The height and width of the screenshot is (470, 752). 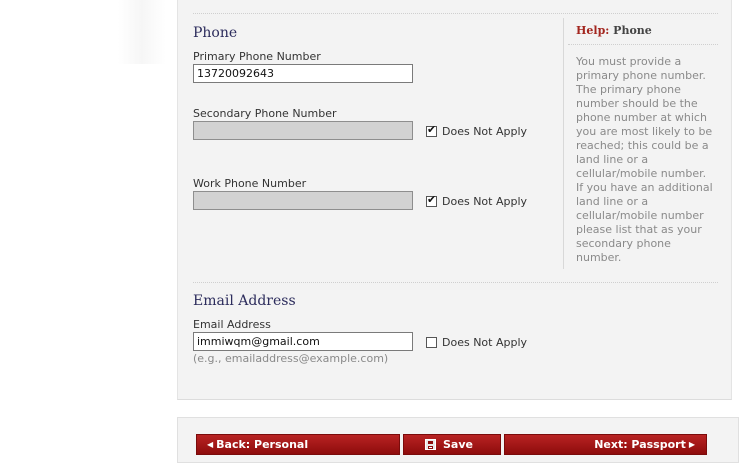 I want to click on back-button-label: Back: Personal, so click(x=262, y=444).